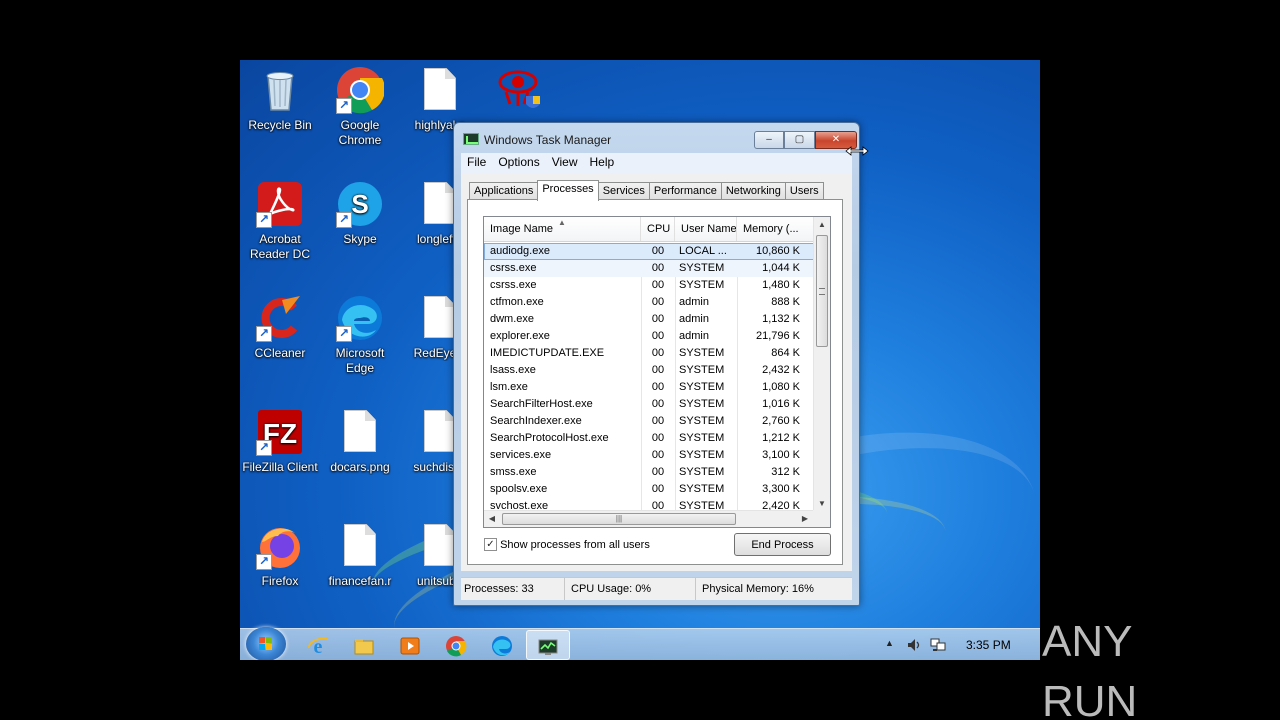 This screenshot has height=720, width=1280. What do you see at coordinates (805, 518) in the screenshot?
I see `scroll-right-icon: ▶` at bounding box center [805, 518].